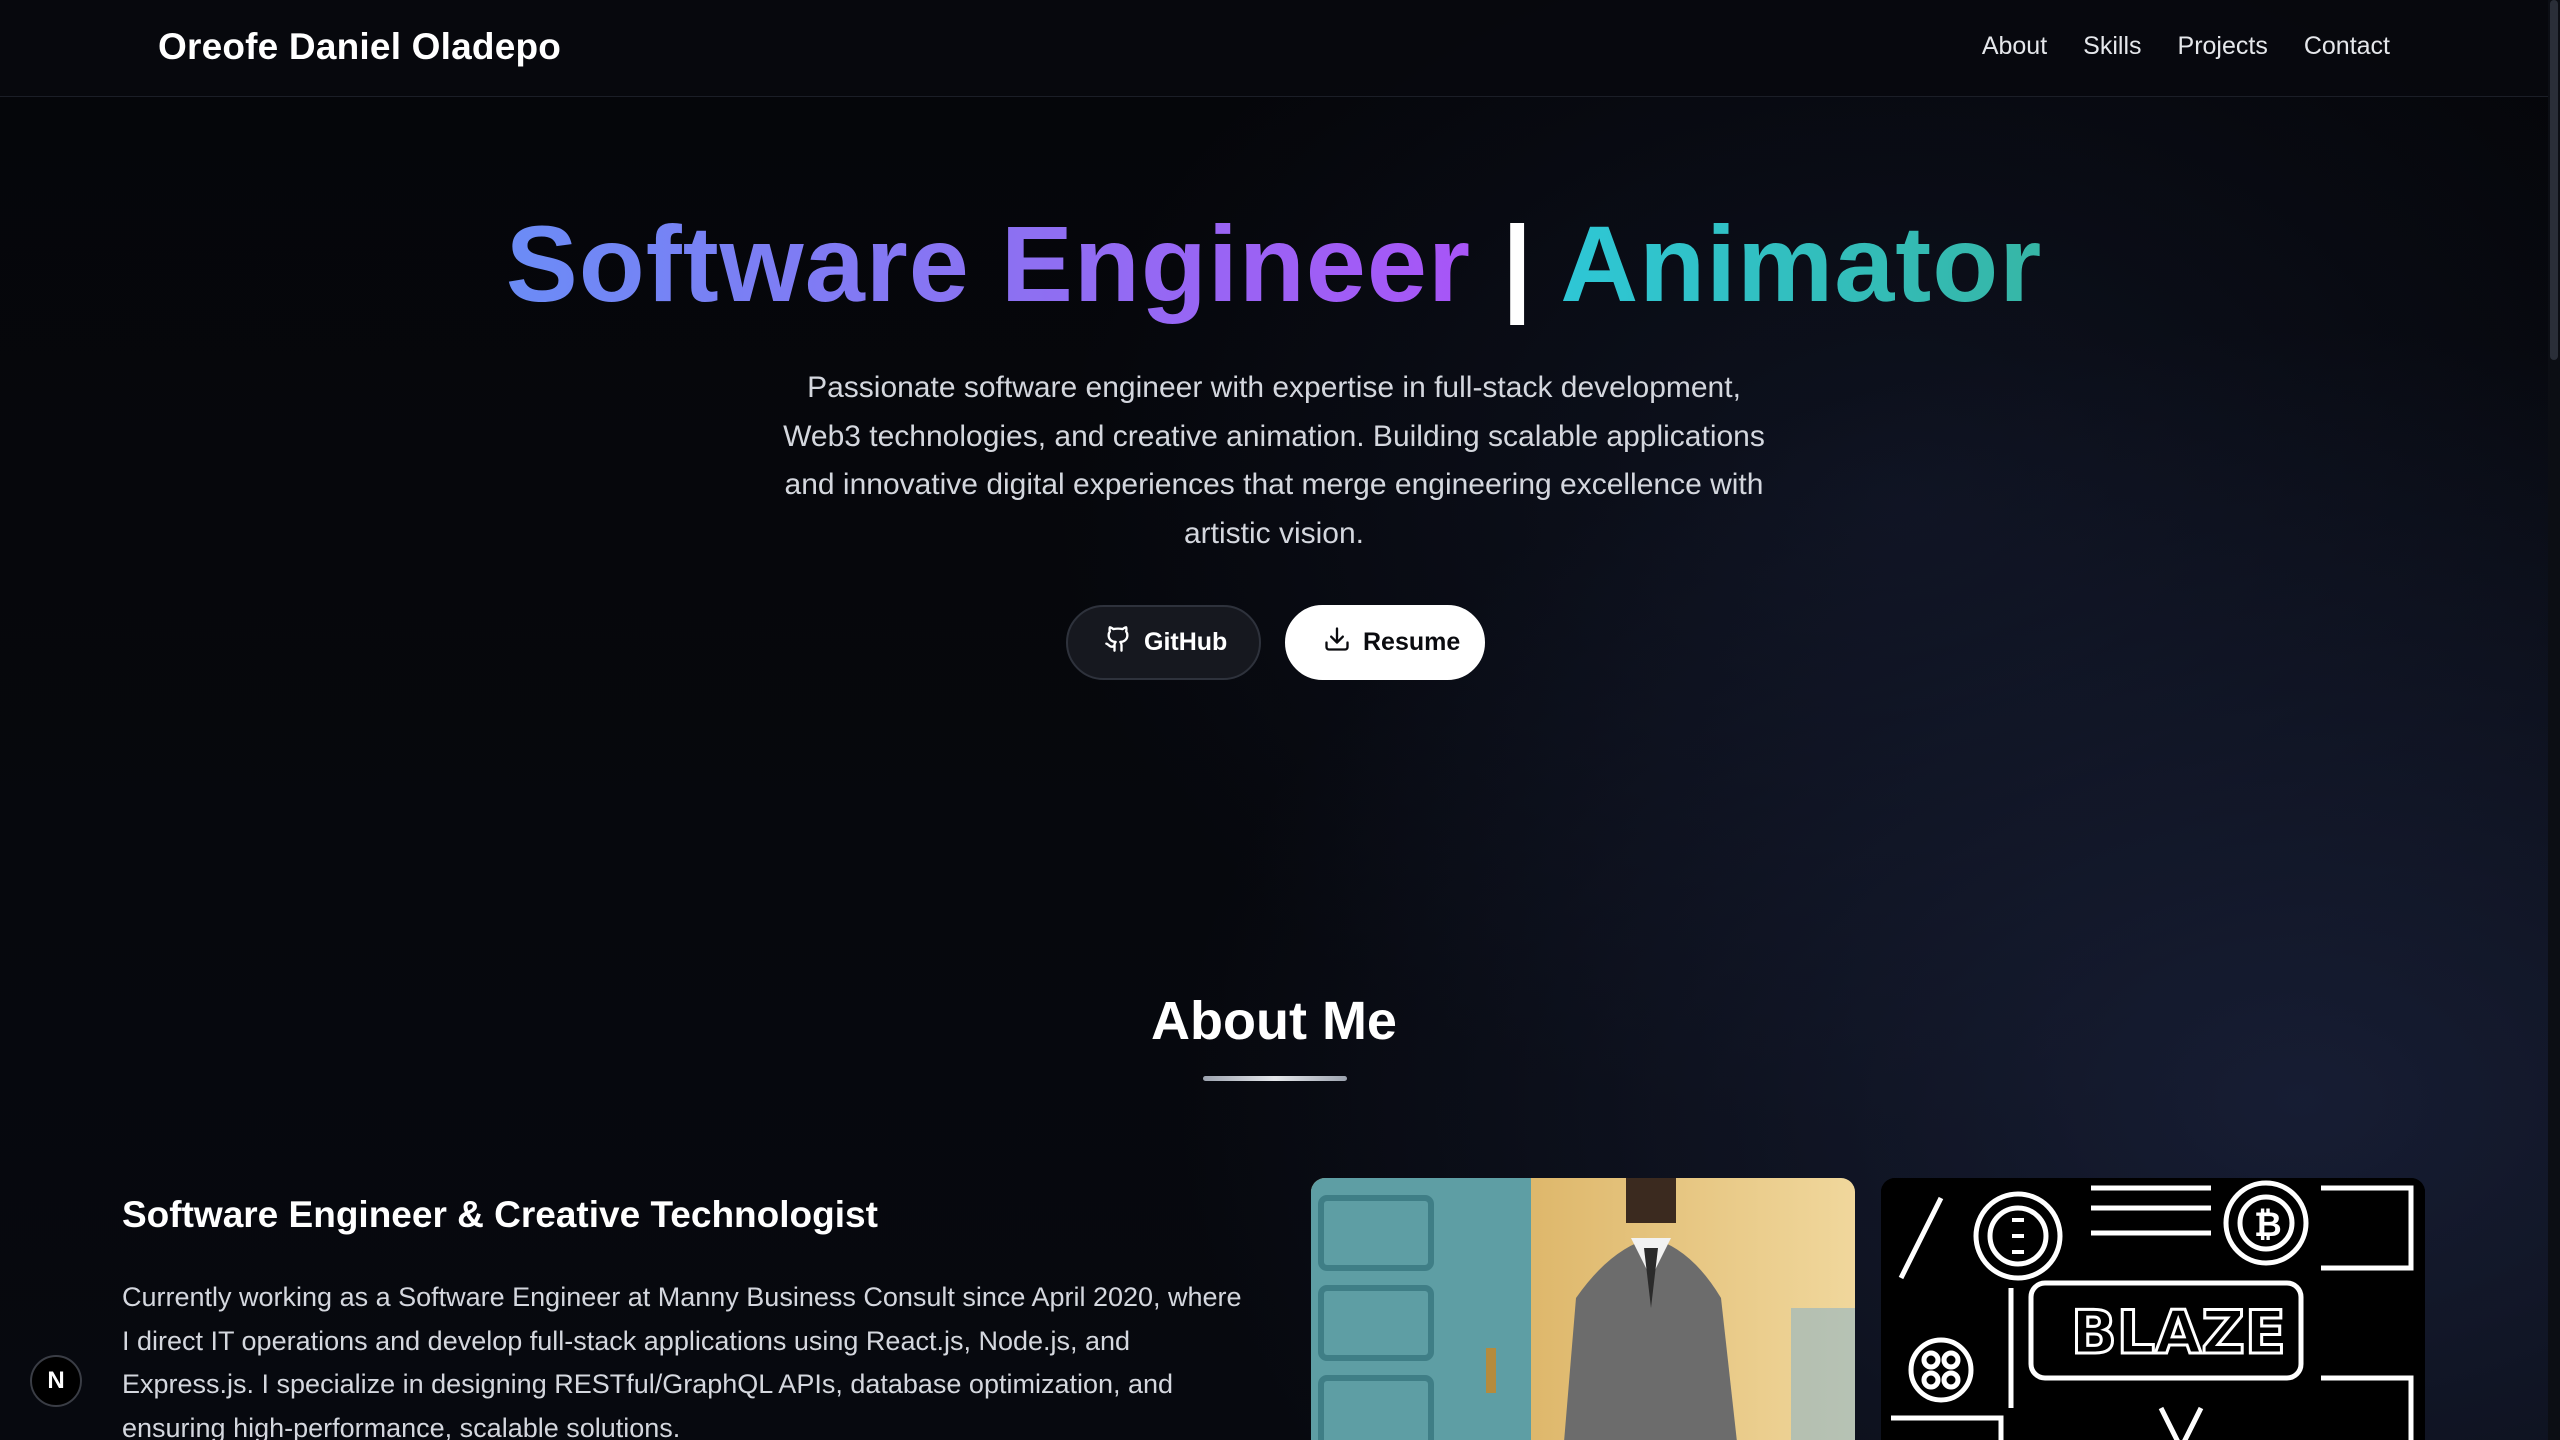 Image resolution: width=2560 pixels, height=1440 pixels. What do you see at coordinates (1412, 642) in the screenshot?
I see `resume-button-label: Resume` at bounding box center [1412, 642].